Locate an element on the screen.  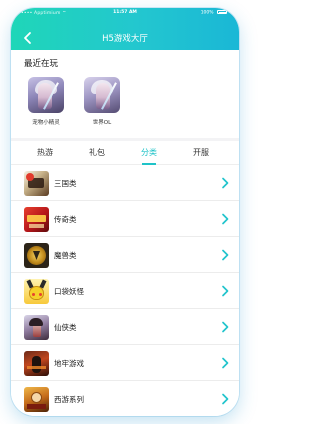
dungeon-icon is located at coordinates (36, 363).